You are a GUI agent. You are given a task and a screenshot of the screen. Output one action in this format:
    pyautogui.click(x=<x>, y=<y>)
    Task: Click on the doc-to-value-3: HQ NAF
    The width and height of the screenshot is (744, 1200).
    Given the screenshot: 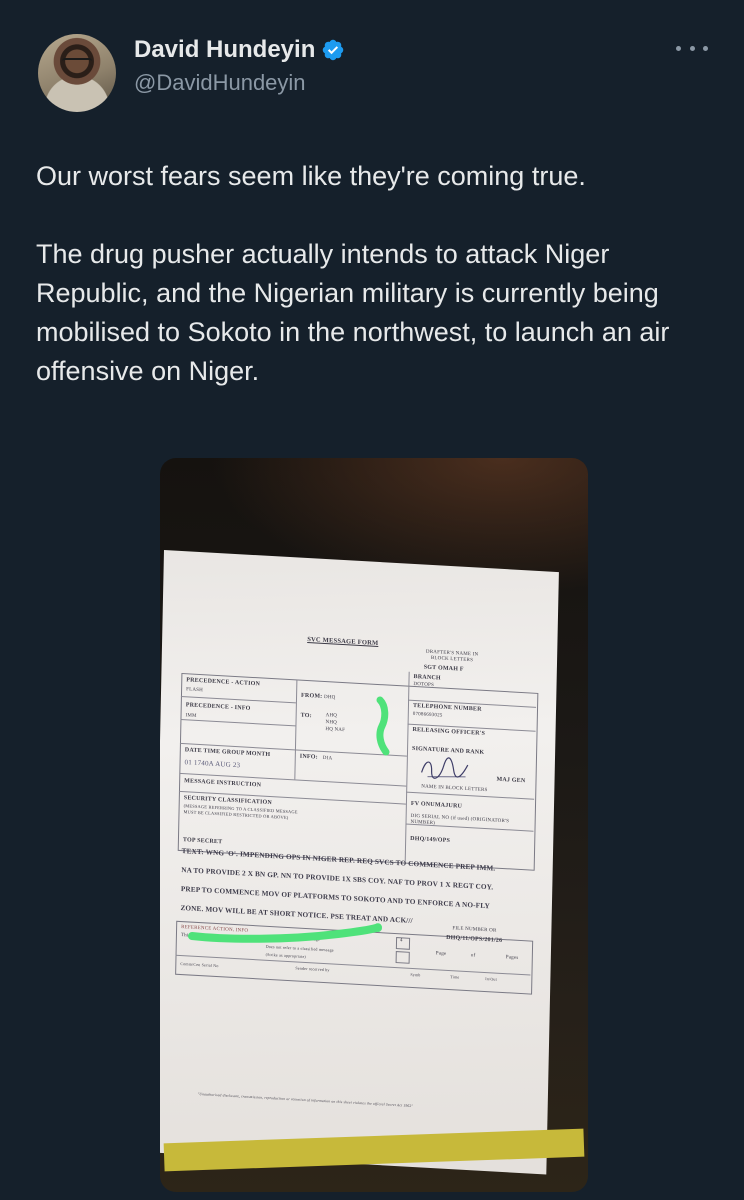 What is the action you would take?
    pyautogui.click(x=335, y=730)
    